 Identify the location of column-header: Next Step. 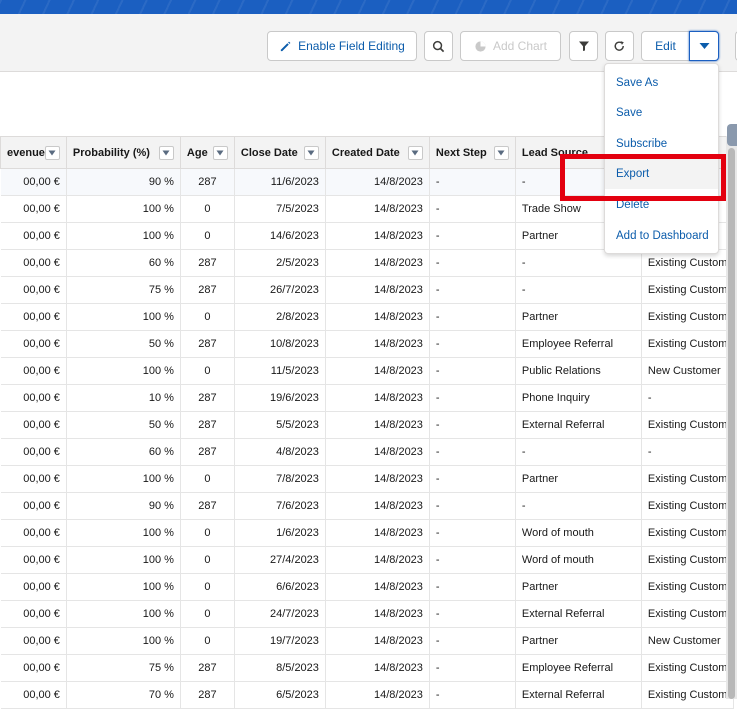
(472, 152).